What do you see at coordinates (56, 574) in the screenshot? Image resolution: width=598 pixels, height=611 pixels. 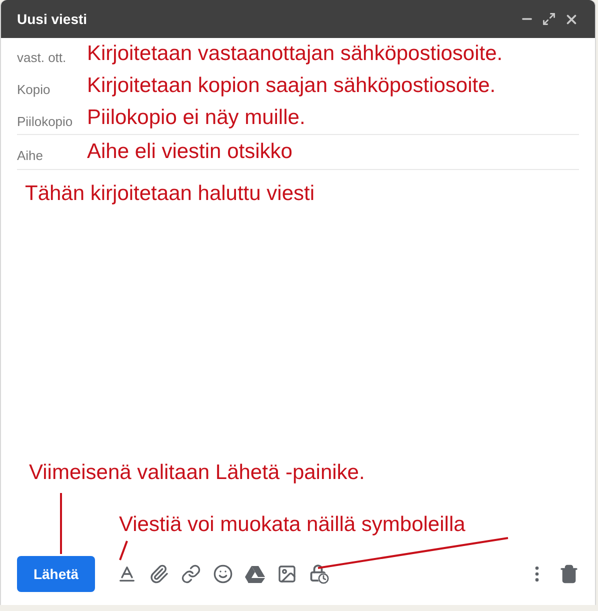 I see `send-button: Lähetä` at bounding box center [56, 574].